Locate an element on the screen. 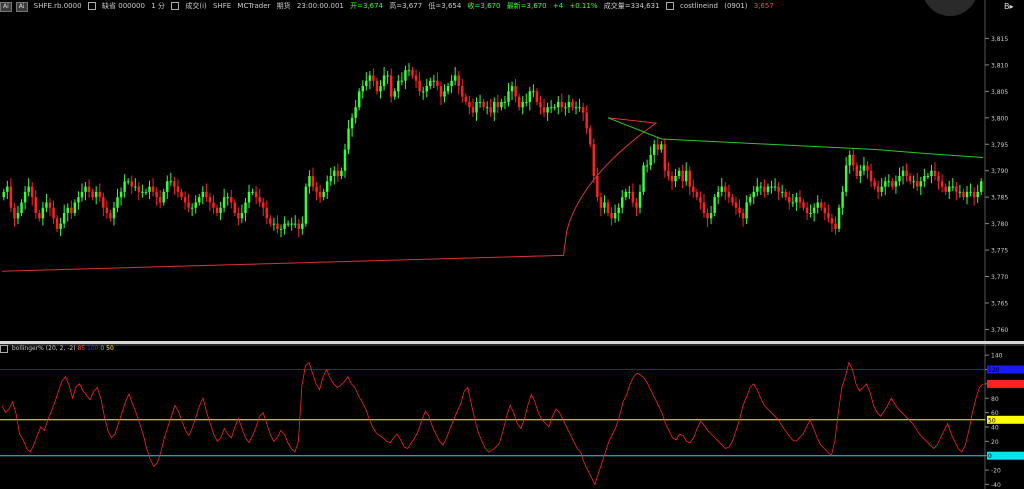 The width and height of the screenshot is (1024, 489). panel-toggle-icon: B▸ is located at coordinates (1009, 6).